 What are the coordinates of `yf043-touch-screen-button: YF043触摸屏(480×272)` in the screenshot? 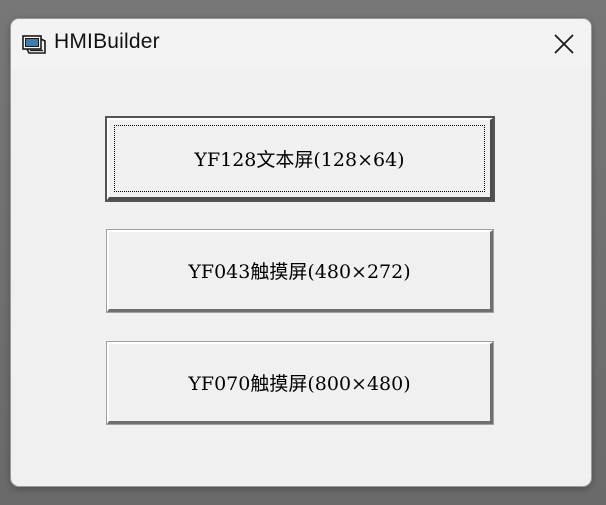 It's located at (300, 271).